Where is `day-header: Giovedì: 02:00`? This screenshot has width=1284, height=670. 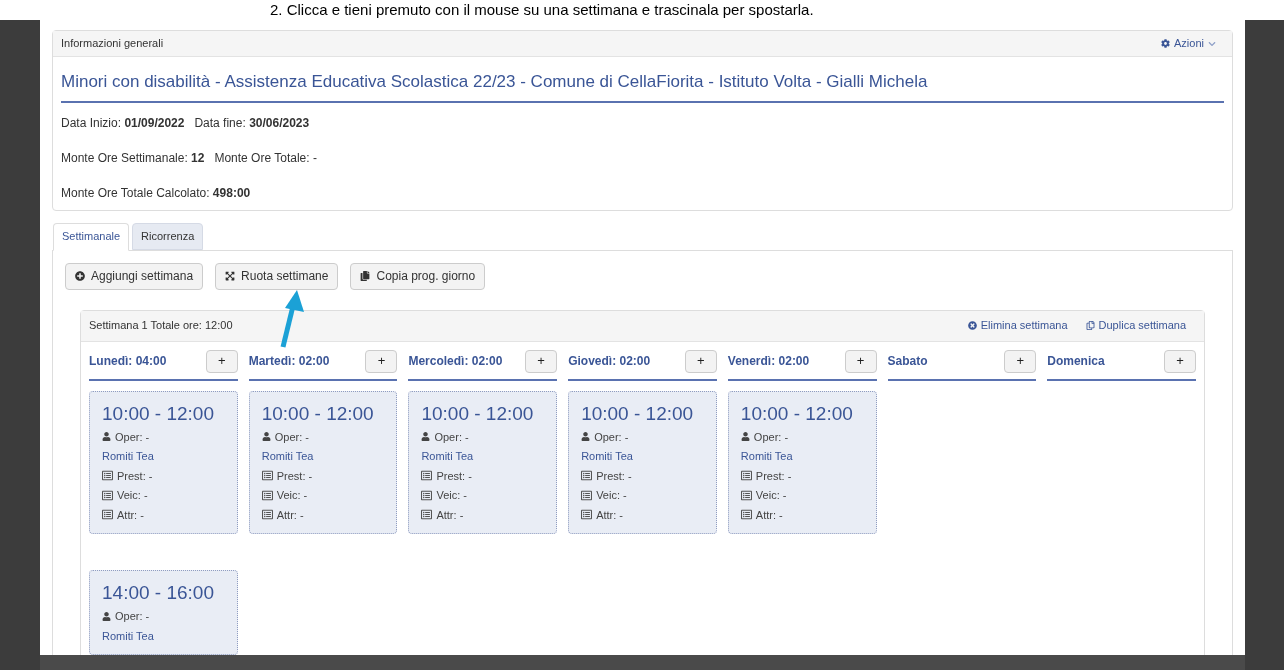 day-header: Giovedì: 02:00 is located at coordinates (609, 361).